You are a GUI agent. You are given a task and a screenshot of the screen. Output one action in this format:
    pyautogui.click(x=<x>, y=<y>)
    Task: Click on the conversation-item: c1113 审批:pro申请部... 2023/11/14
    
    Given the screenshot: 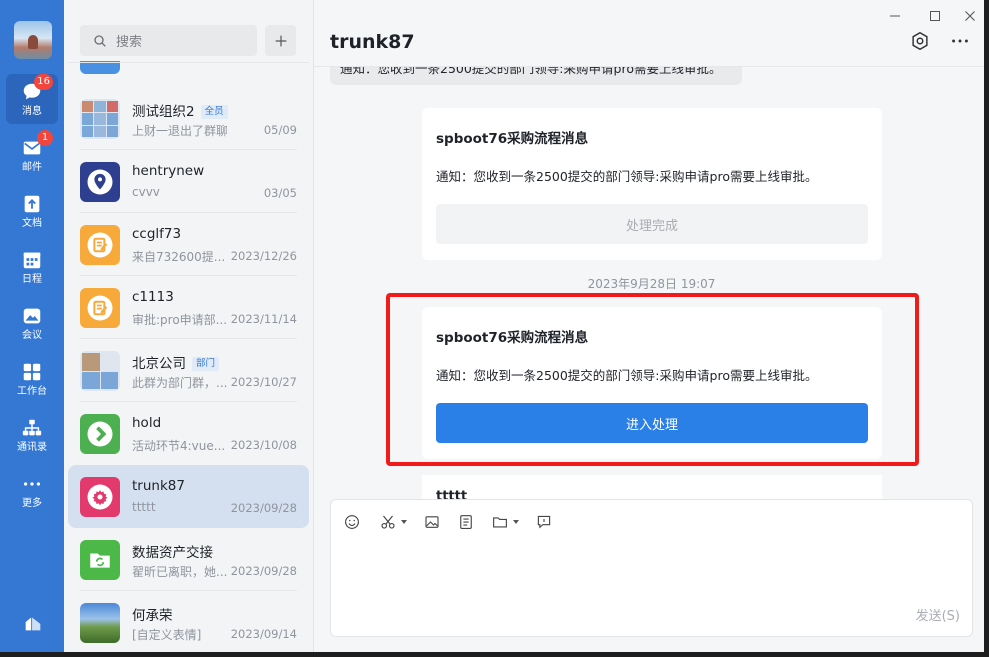 What is the action you would take?
    pyautogui.click(x=188, y=307)
    